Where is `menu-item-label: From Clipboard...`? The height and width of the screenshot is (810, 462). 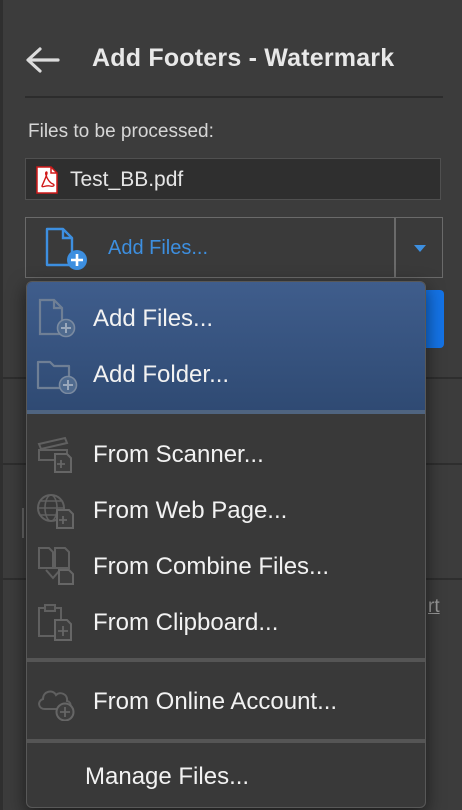 menu-item-label: From Clipboard... is located at coordinates (186, 622).